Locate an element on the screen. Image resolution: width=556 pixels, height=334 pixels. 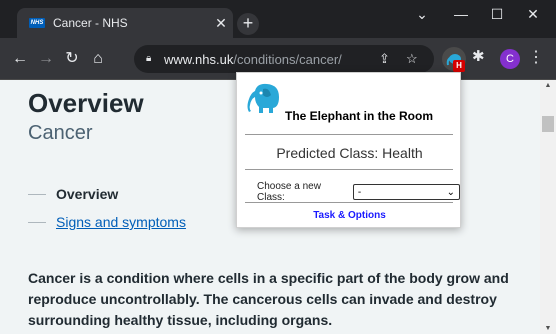
back-button: ← is located at coordinates (20, 59).